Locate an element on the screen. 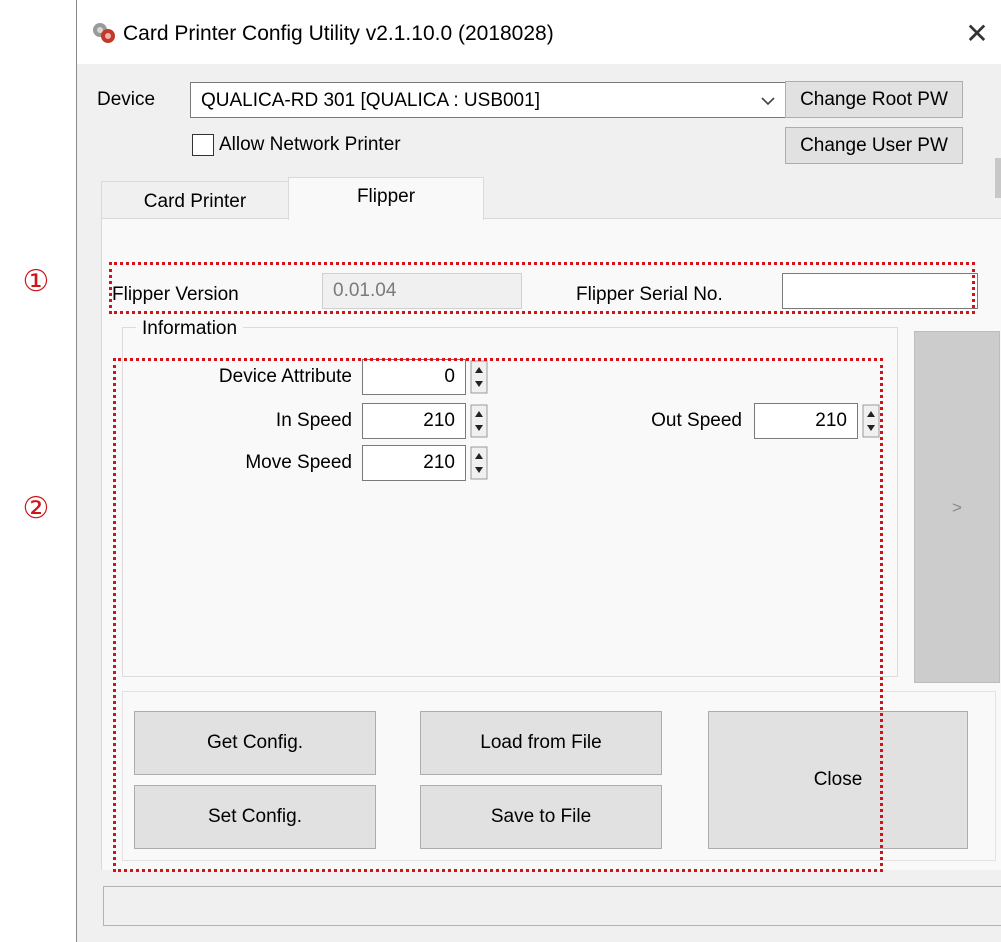 The image size is (1001, 942). tab-flipper: Flipper is located at coordinates (386, 198).